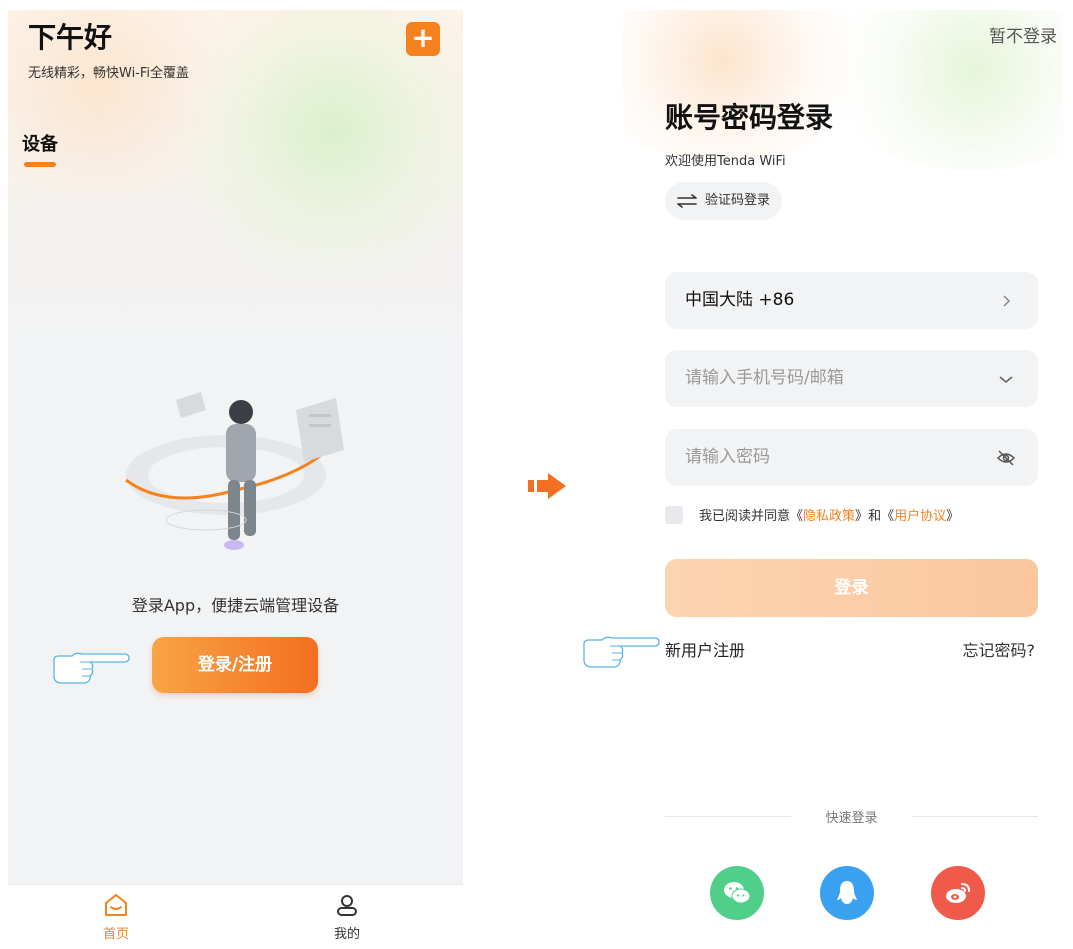  I want to click on nav-mine: 我的, so click(347, 917).